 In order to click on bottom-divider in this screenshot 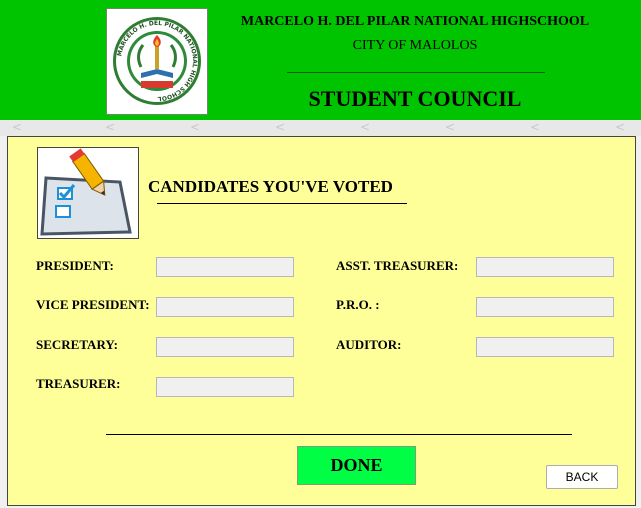, I will do `click(339, 434)`.